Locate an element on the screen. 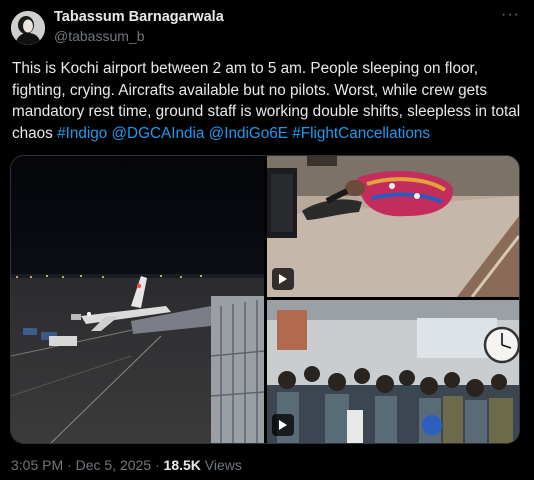 The image size is (534, 480). author-handle: @tabassum_b is located at coordinates (99, 36).